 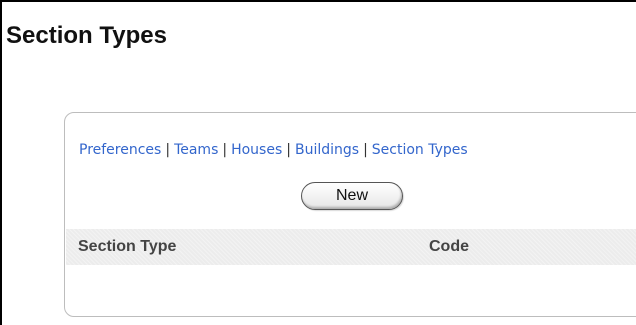 What do you see at coordinates (351, 247) in the screenshot?
I see `table-header: Section Type Code` at bounding box center [351, 247].